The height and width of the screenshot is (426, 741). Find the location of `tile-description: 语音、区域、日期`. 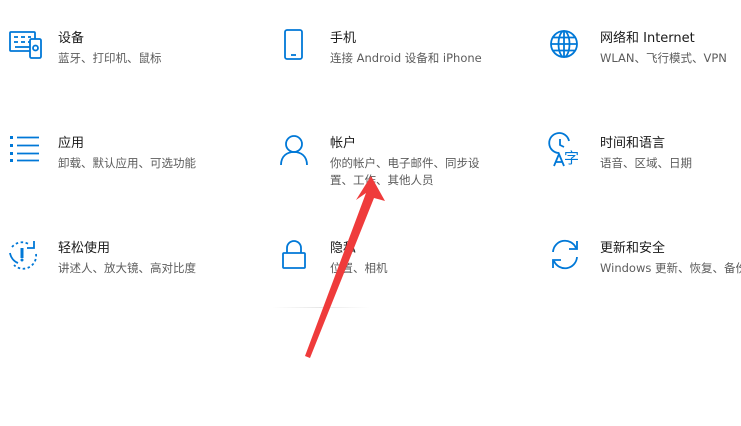

tile-description: 语音、区域、日期 is located at coordinates (646, 163).